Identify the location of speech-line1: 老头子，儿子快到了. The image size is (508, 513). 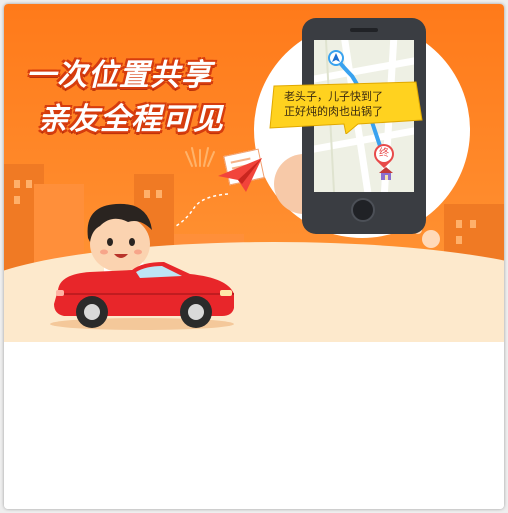
(333, 96).